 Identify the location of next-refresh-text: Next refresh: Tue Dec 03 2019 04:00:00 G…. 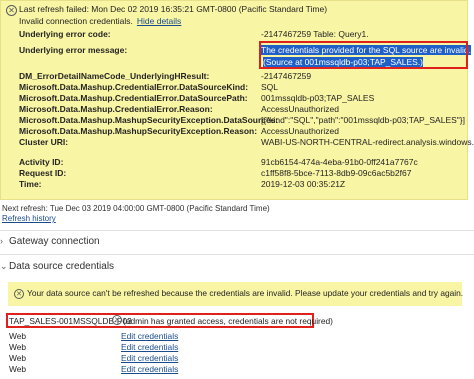
(136, 208).